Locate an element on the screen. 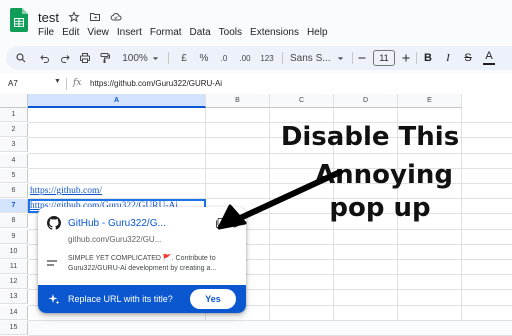 This screenshot has height=336, width=512. row-header-7: 7 is located at coordinates (14, 206).